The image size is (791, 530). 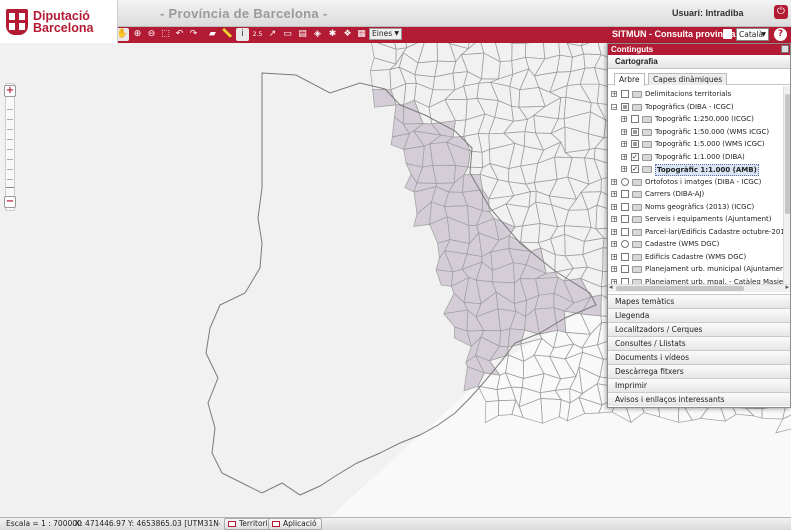 I want to click on zoom-next-icon: ↷, so click(x=193, y=34).